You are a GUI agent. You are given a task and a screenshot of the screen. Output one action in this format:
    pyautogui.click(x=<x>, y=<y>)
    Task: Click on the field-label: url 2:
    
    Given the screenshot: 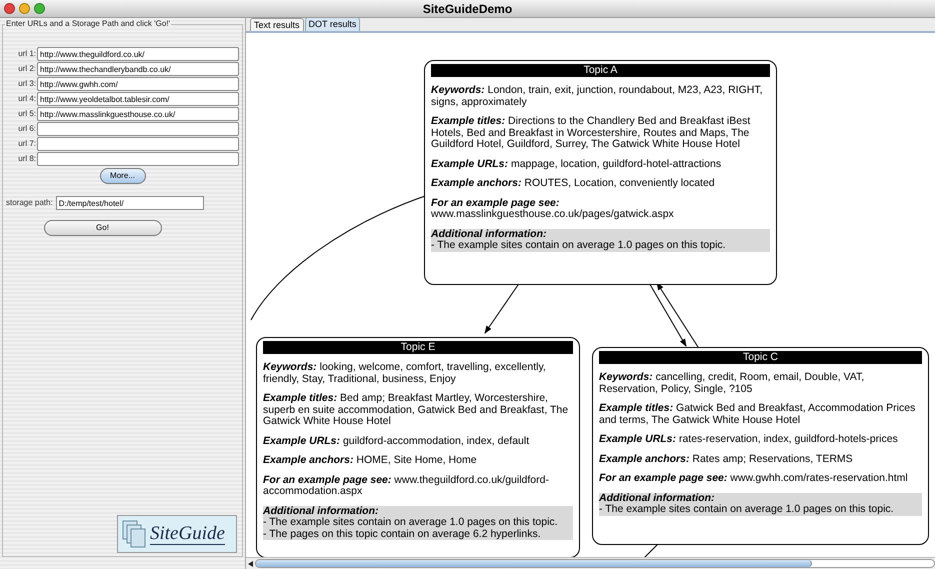 What is the action you would take?
    pyautogui.click(x=26, y=69)
    